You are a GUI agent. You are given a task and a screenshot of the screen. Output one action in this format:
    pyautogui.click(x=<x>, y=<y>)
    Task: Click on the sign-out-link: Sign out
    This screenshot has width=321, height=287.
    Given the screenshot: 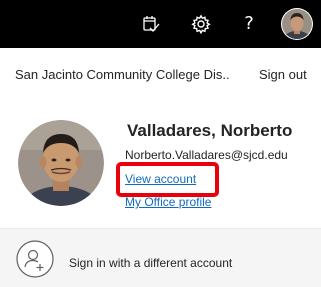 What is the action you would take?
    pyautogui.click(x=283, y=74)
    